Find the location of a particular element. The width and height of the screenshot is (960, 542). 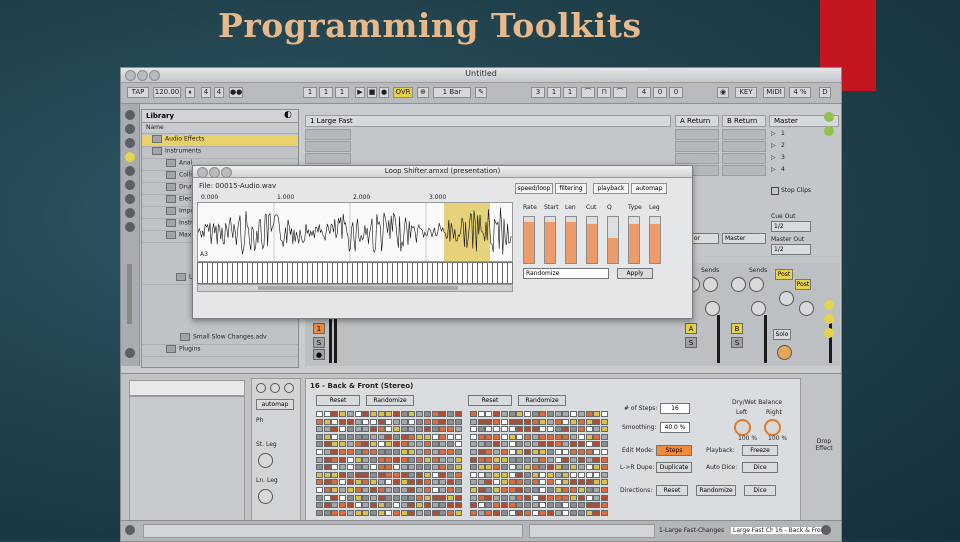

cue-volume-knob is located at coordinates (784, 352).